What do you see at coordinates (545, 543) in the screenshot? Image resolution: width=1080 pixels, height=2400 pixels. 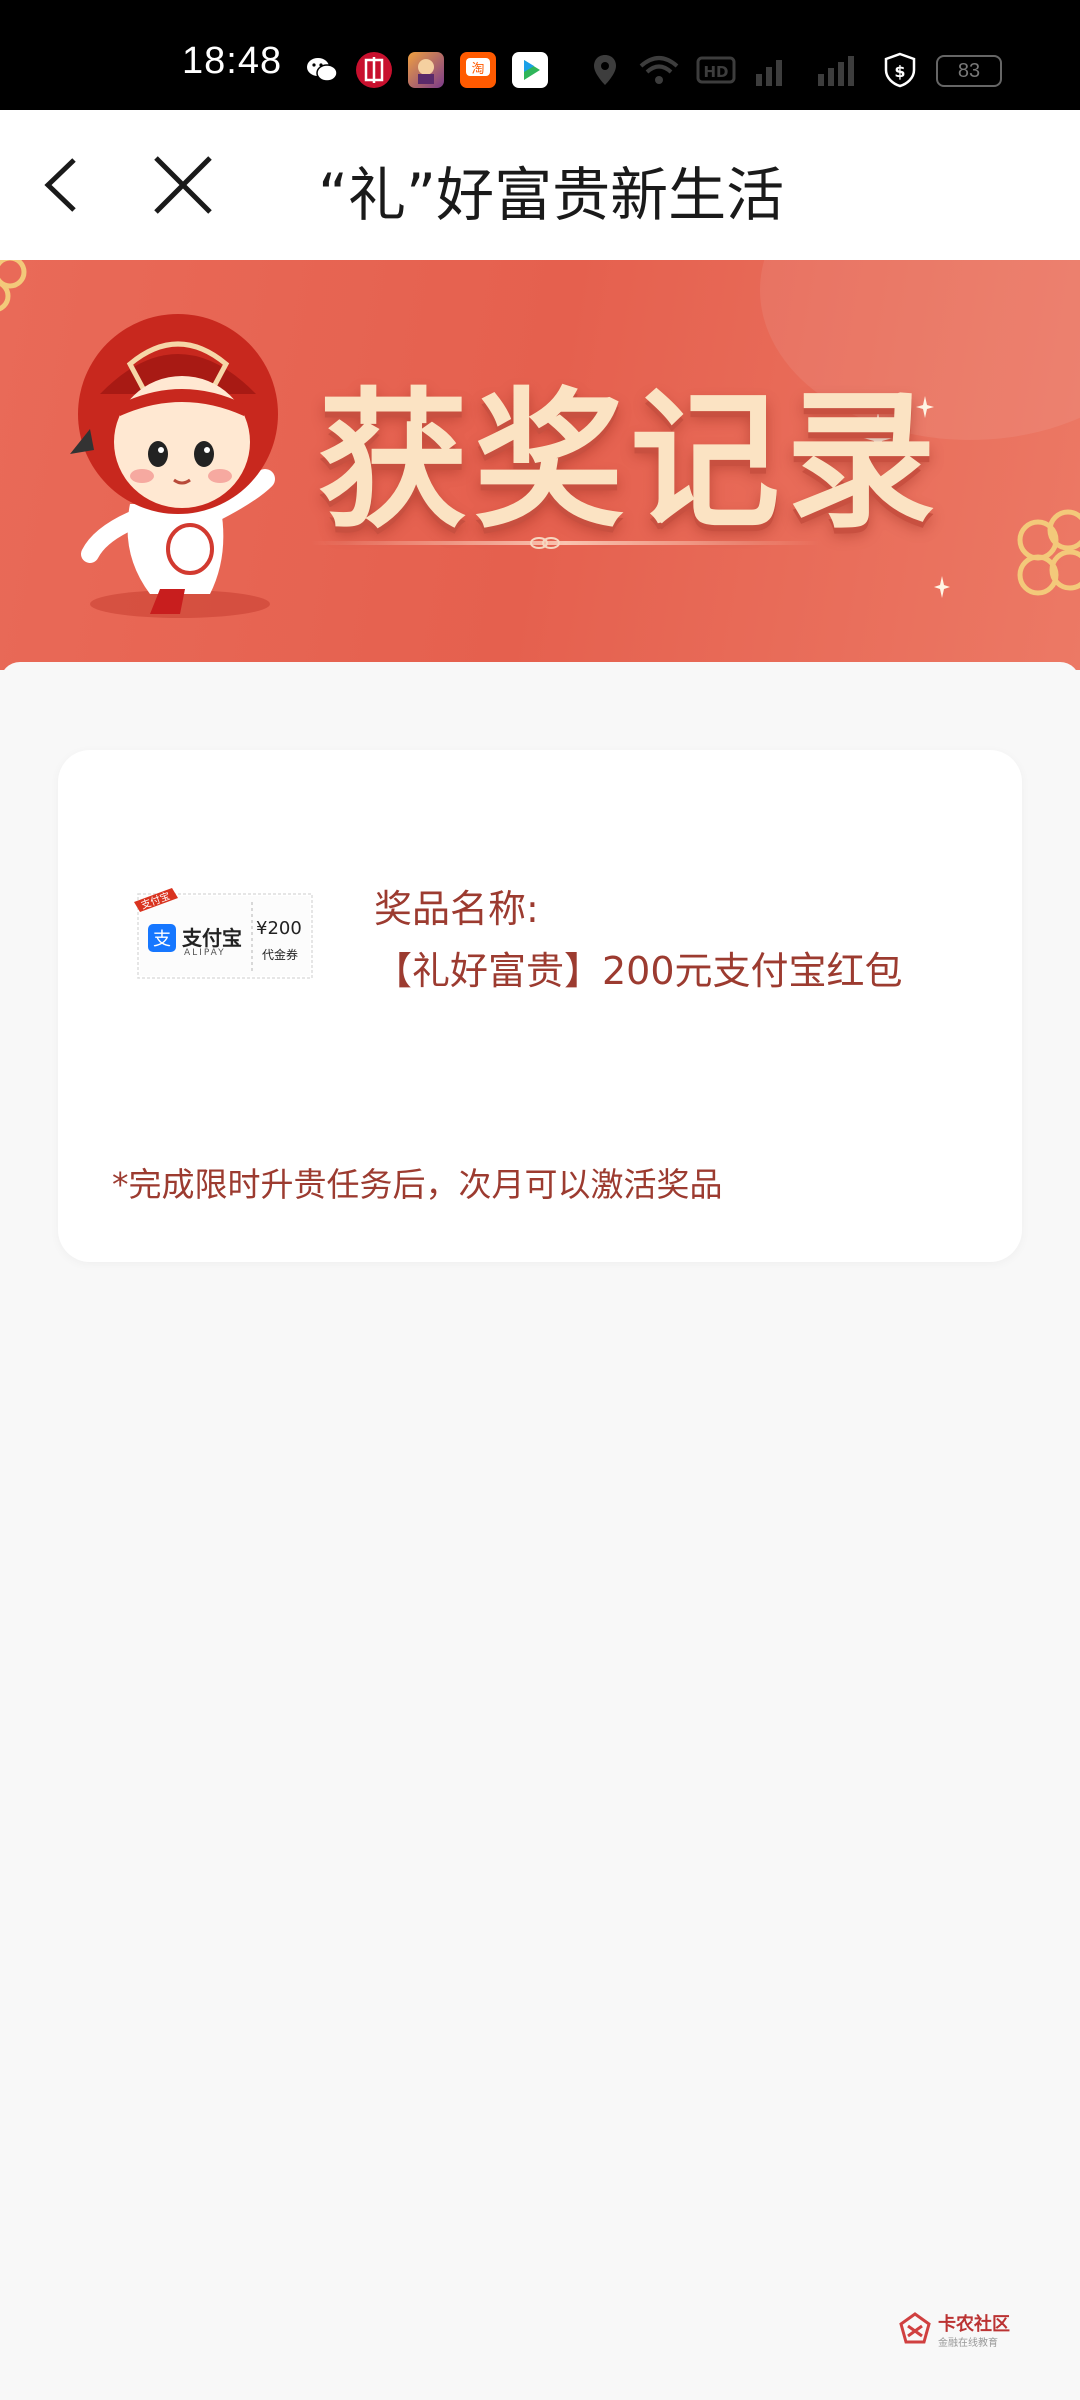 I see `divider-ornament-icon` at bounding box center [545, 543].